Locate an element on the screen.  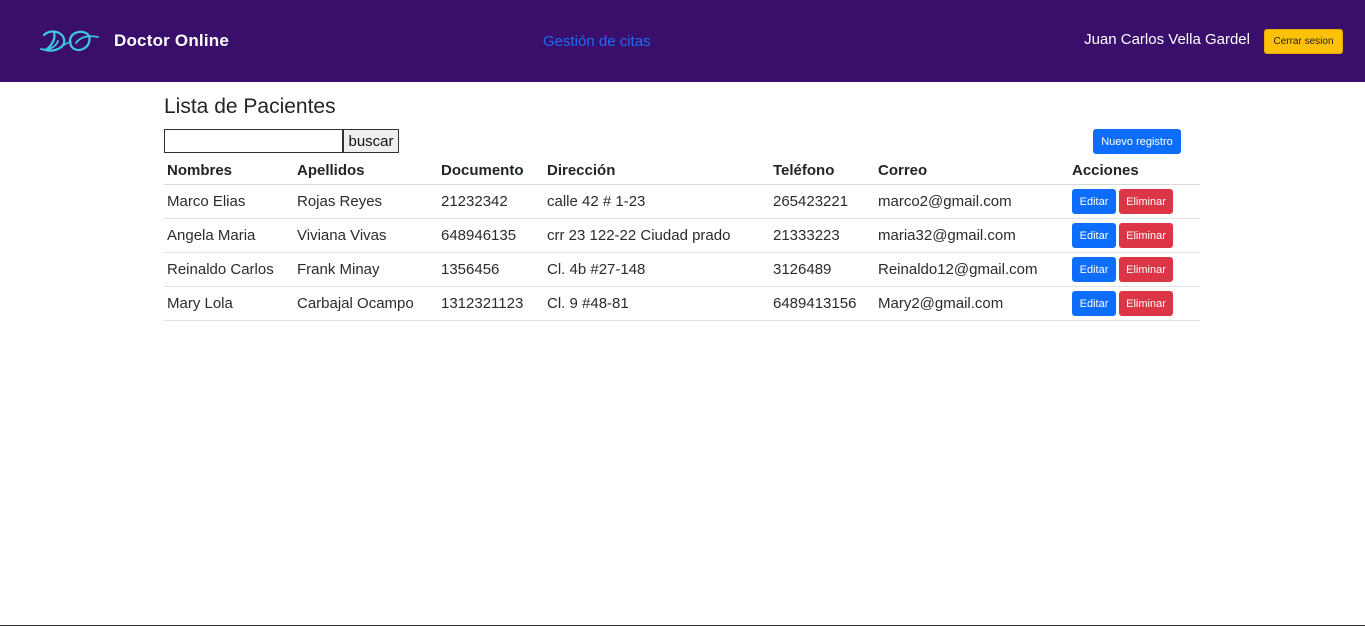
cell-telefono: 3126489 is located at coordinates (822, 269).